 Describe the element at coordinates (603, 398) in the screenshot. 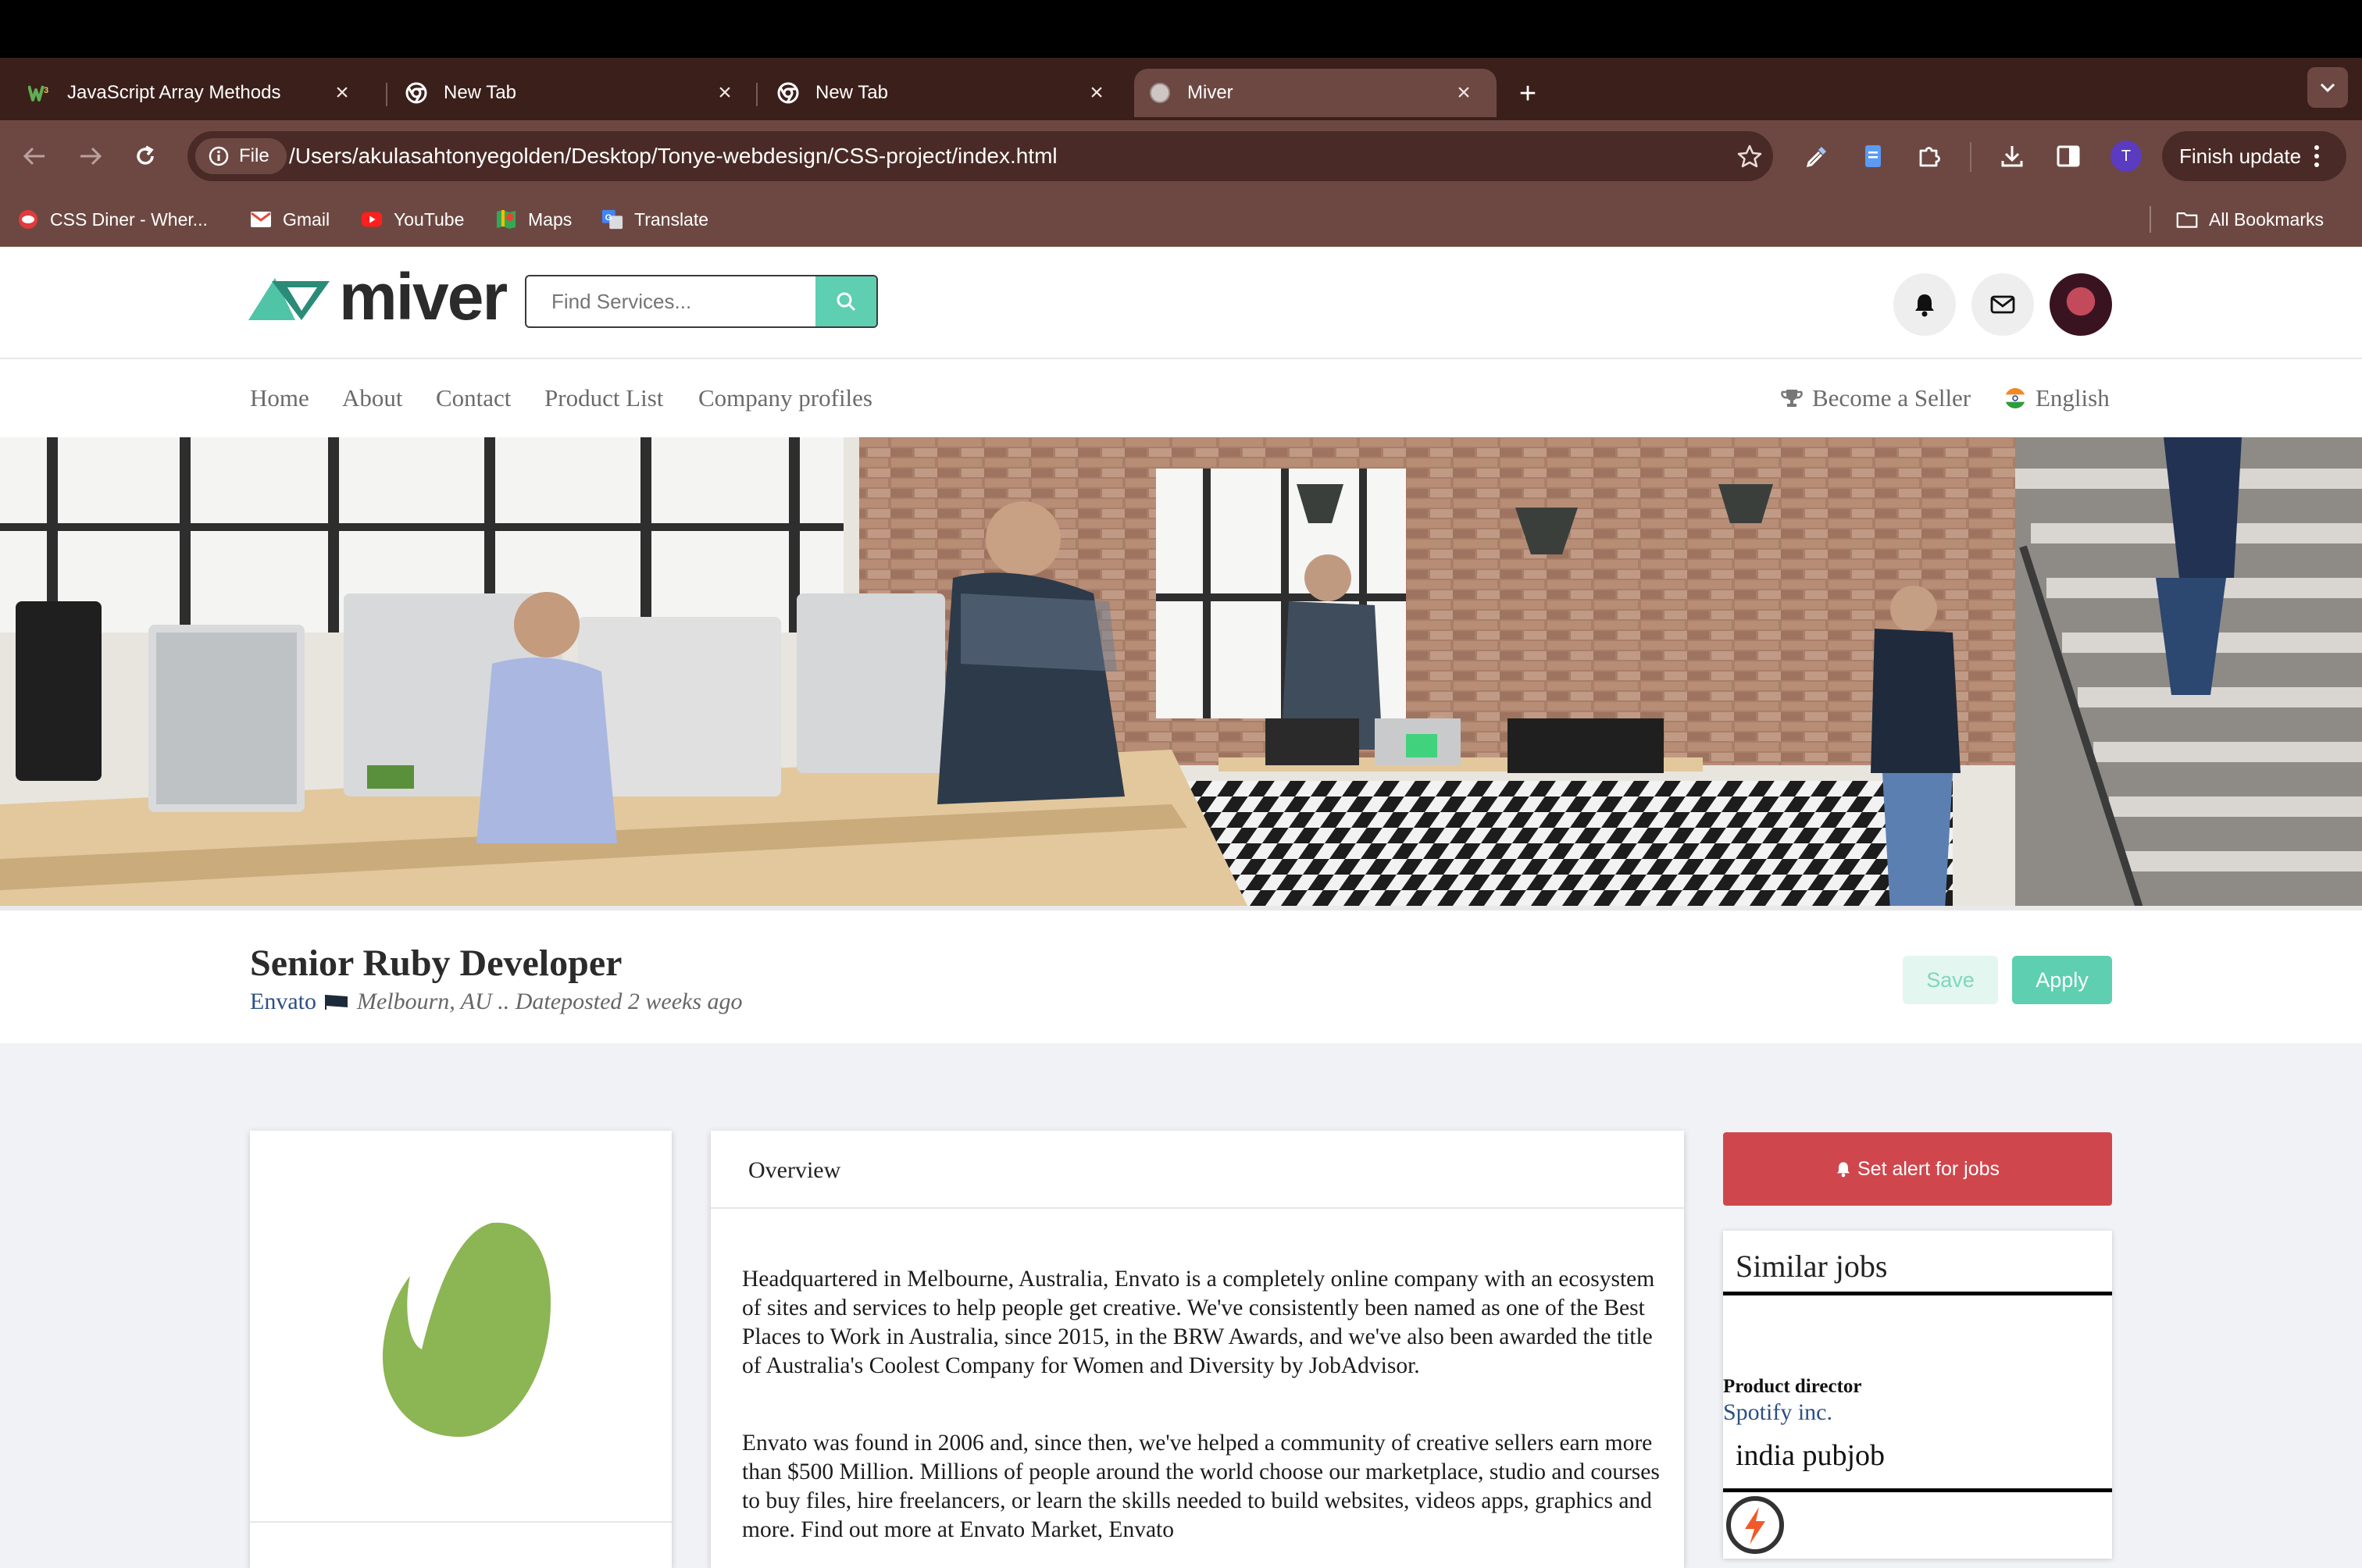

I see `nav-product-list: Product List` at that location.